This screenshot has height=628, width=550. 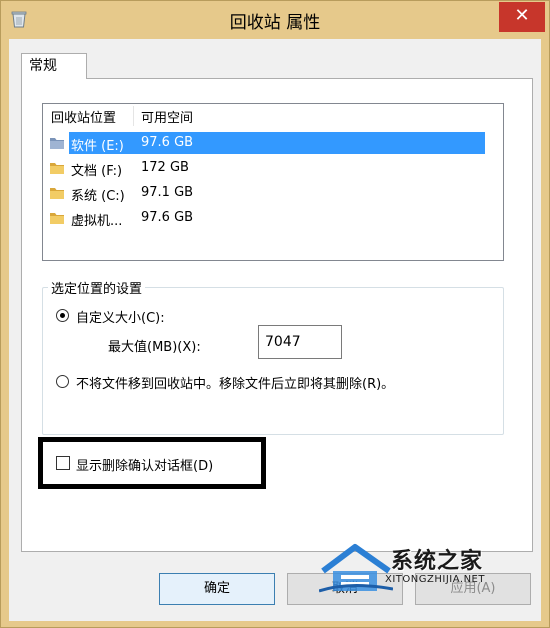 What do you see at coordinates (144, 464) in the screenshot?
I see `confirm-delete-label: 显示删除确认对话框(D)` at bounding box center [144, 464].